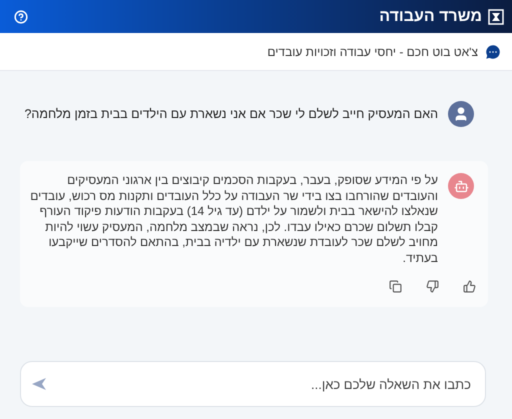  What do you see at coordinates (395, 286) in the screenshot?
I see `copy-button` at bounding box center [395, 286].